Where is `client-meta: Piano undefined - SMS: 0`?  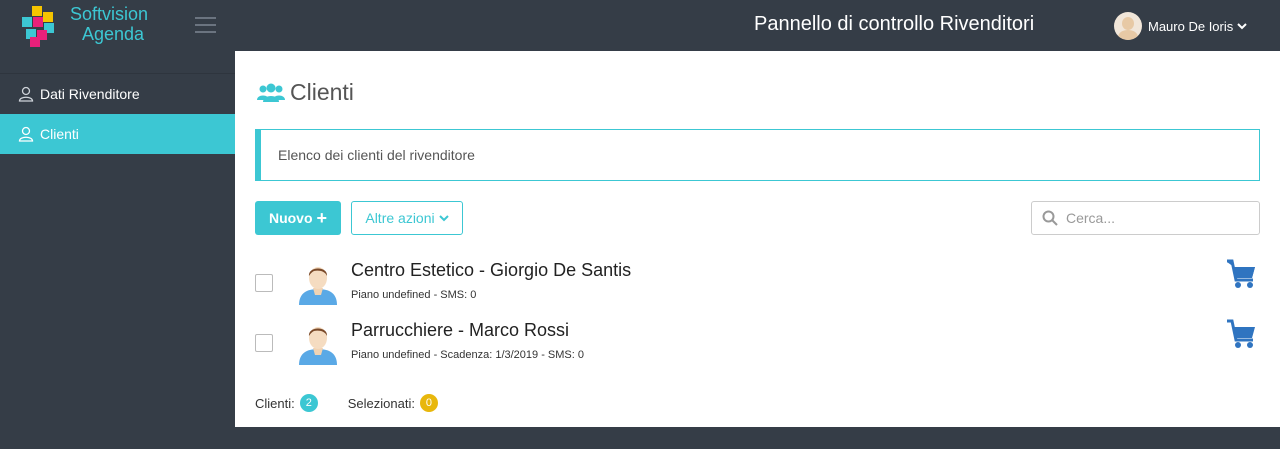 client-meta: Piano undefined - SMS: 0 is located at coordinates (414, 295).